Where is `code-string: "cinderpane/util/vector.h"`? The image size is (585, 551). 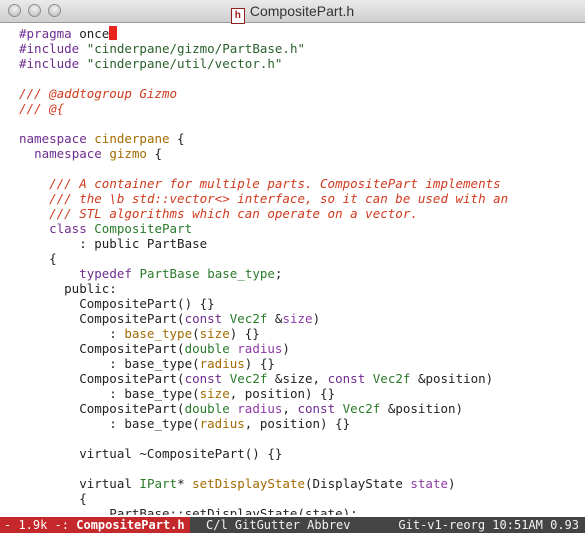 code-string: "cinderpane/util/vector.h" is located at coordinates (184, 63).